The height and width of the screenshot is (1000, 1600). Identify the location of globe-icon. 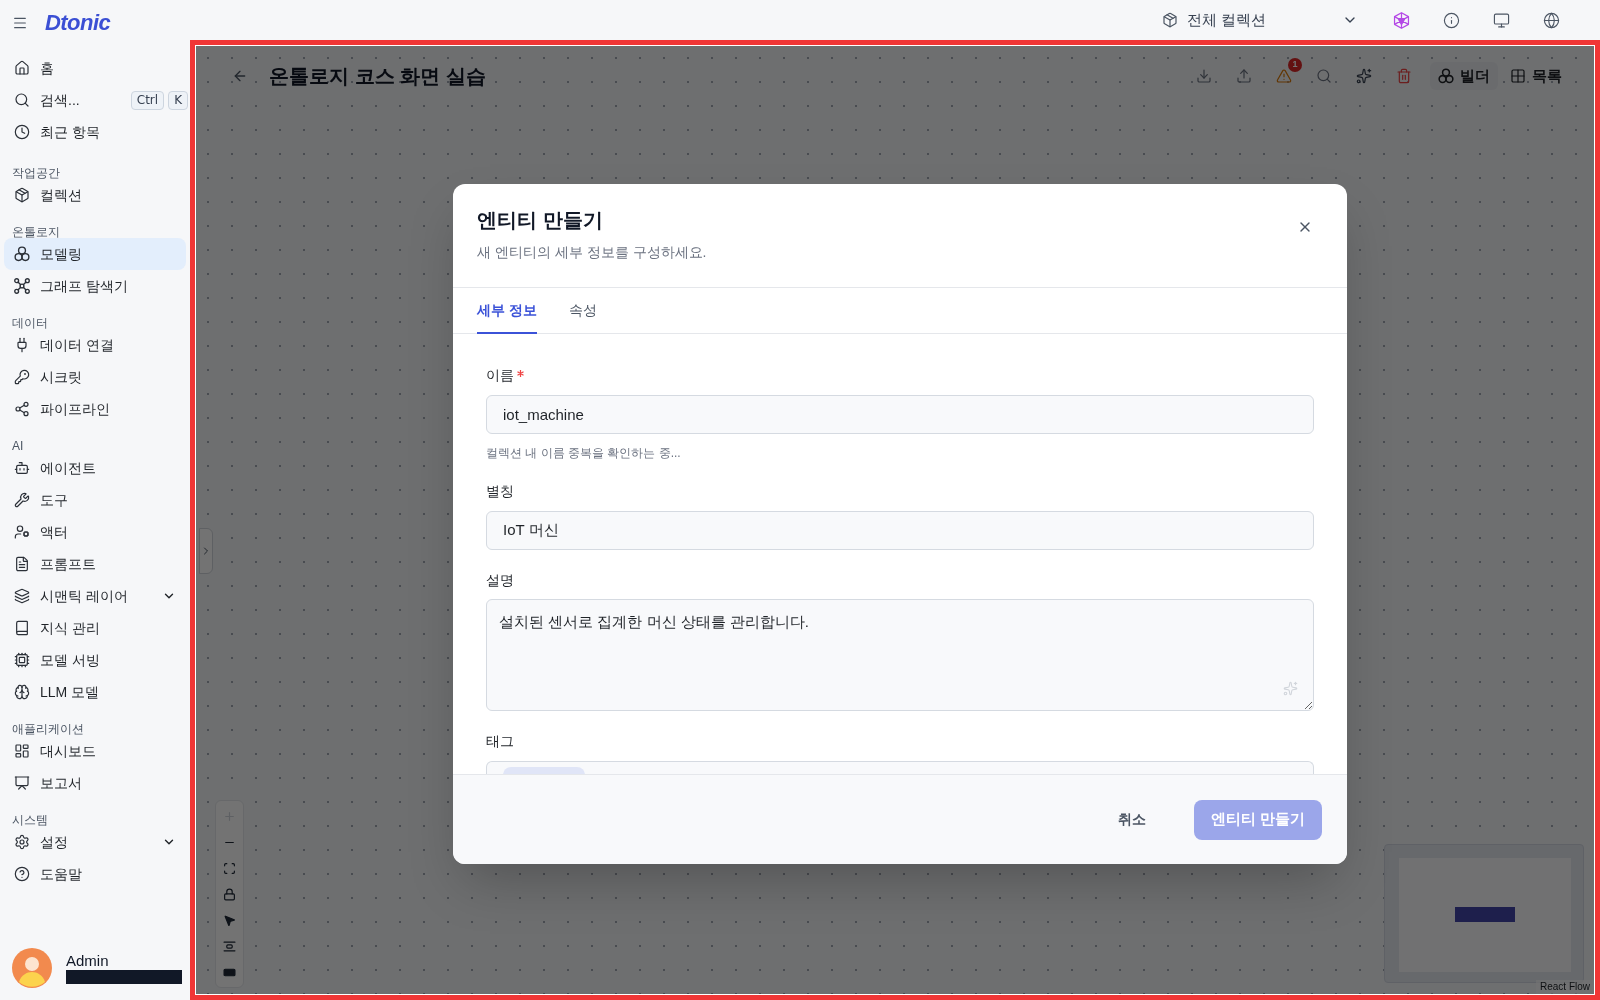
(1551, 20).